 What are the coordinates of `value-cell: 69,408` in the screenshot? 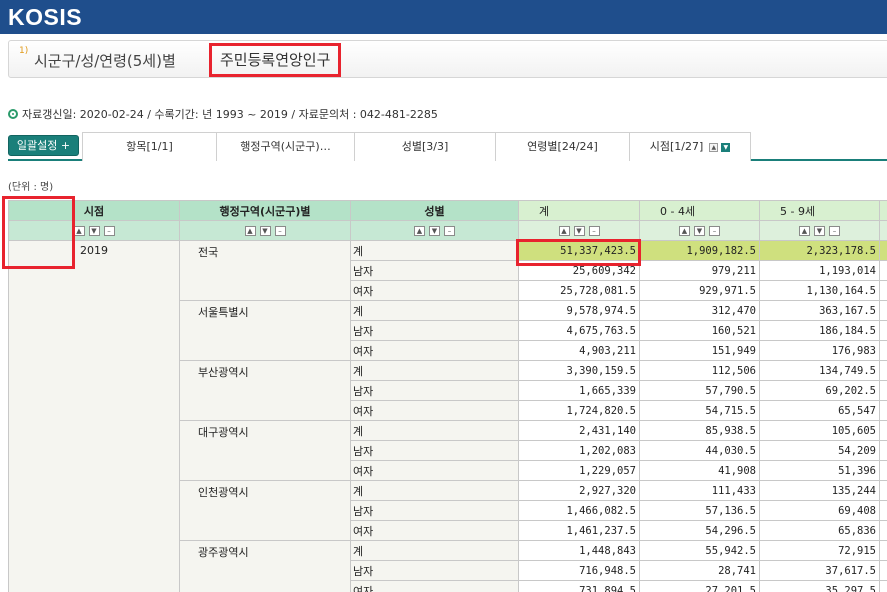 It's located at (819, 510).